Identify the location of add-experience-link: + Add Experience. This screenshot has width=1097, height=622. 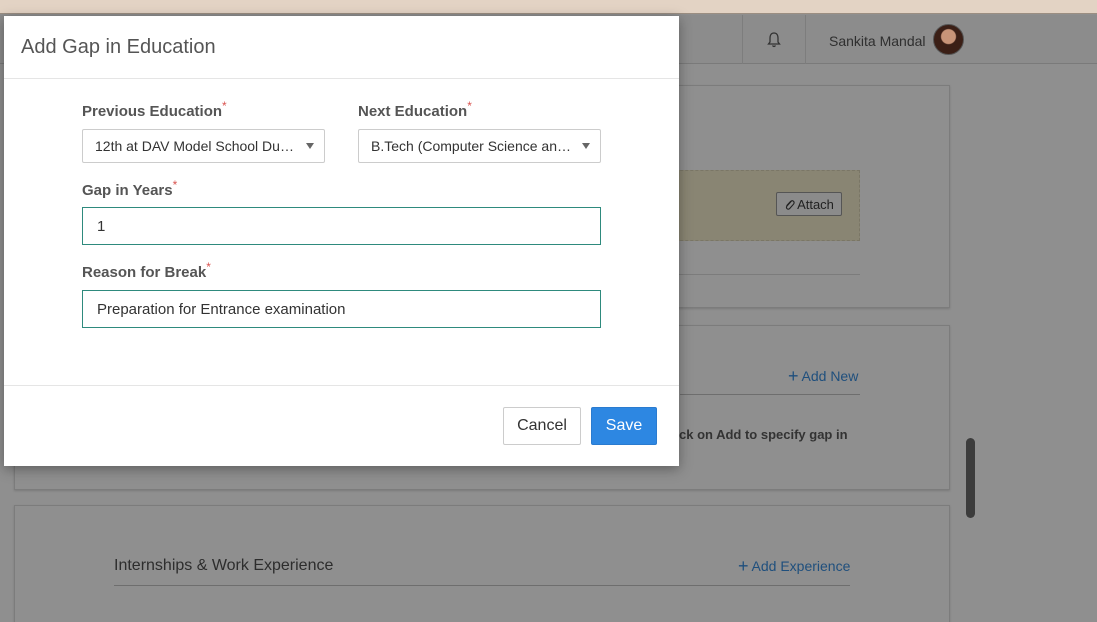
(794, 566).